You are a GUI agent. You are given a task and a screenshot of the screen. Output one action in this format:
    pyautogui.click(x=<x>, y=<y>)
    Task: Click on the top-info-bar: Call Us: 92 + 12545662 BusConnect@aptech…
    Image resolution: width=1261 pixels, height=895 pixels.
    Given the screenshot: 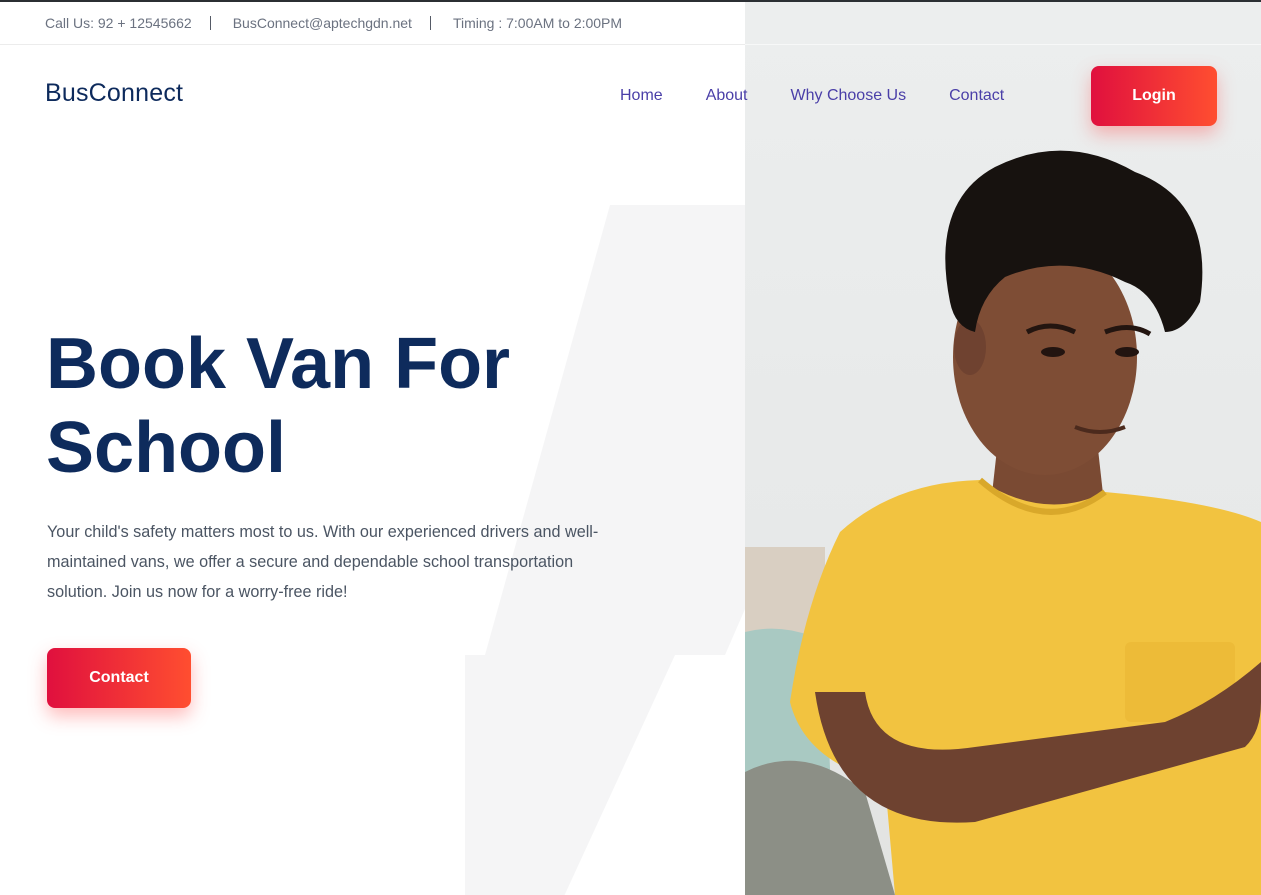 What is the action you would take?
    pyautogui.click(x=372, y=23)
    